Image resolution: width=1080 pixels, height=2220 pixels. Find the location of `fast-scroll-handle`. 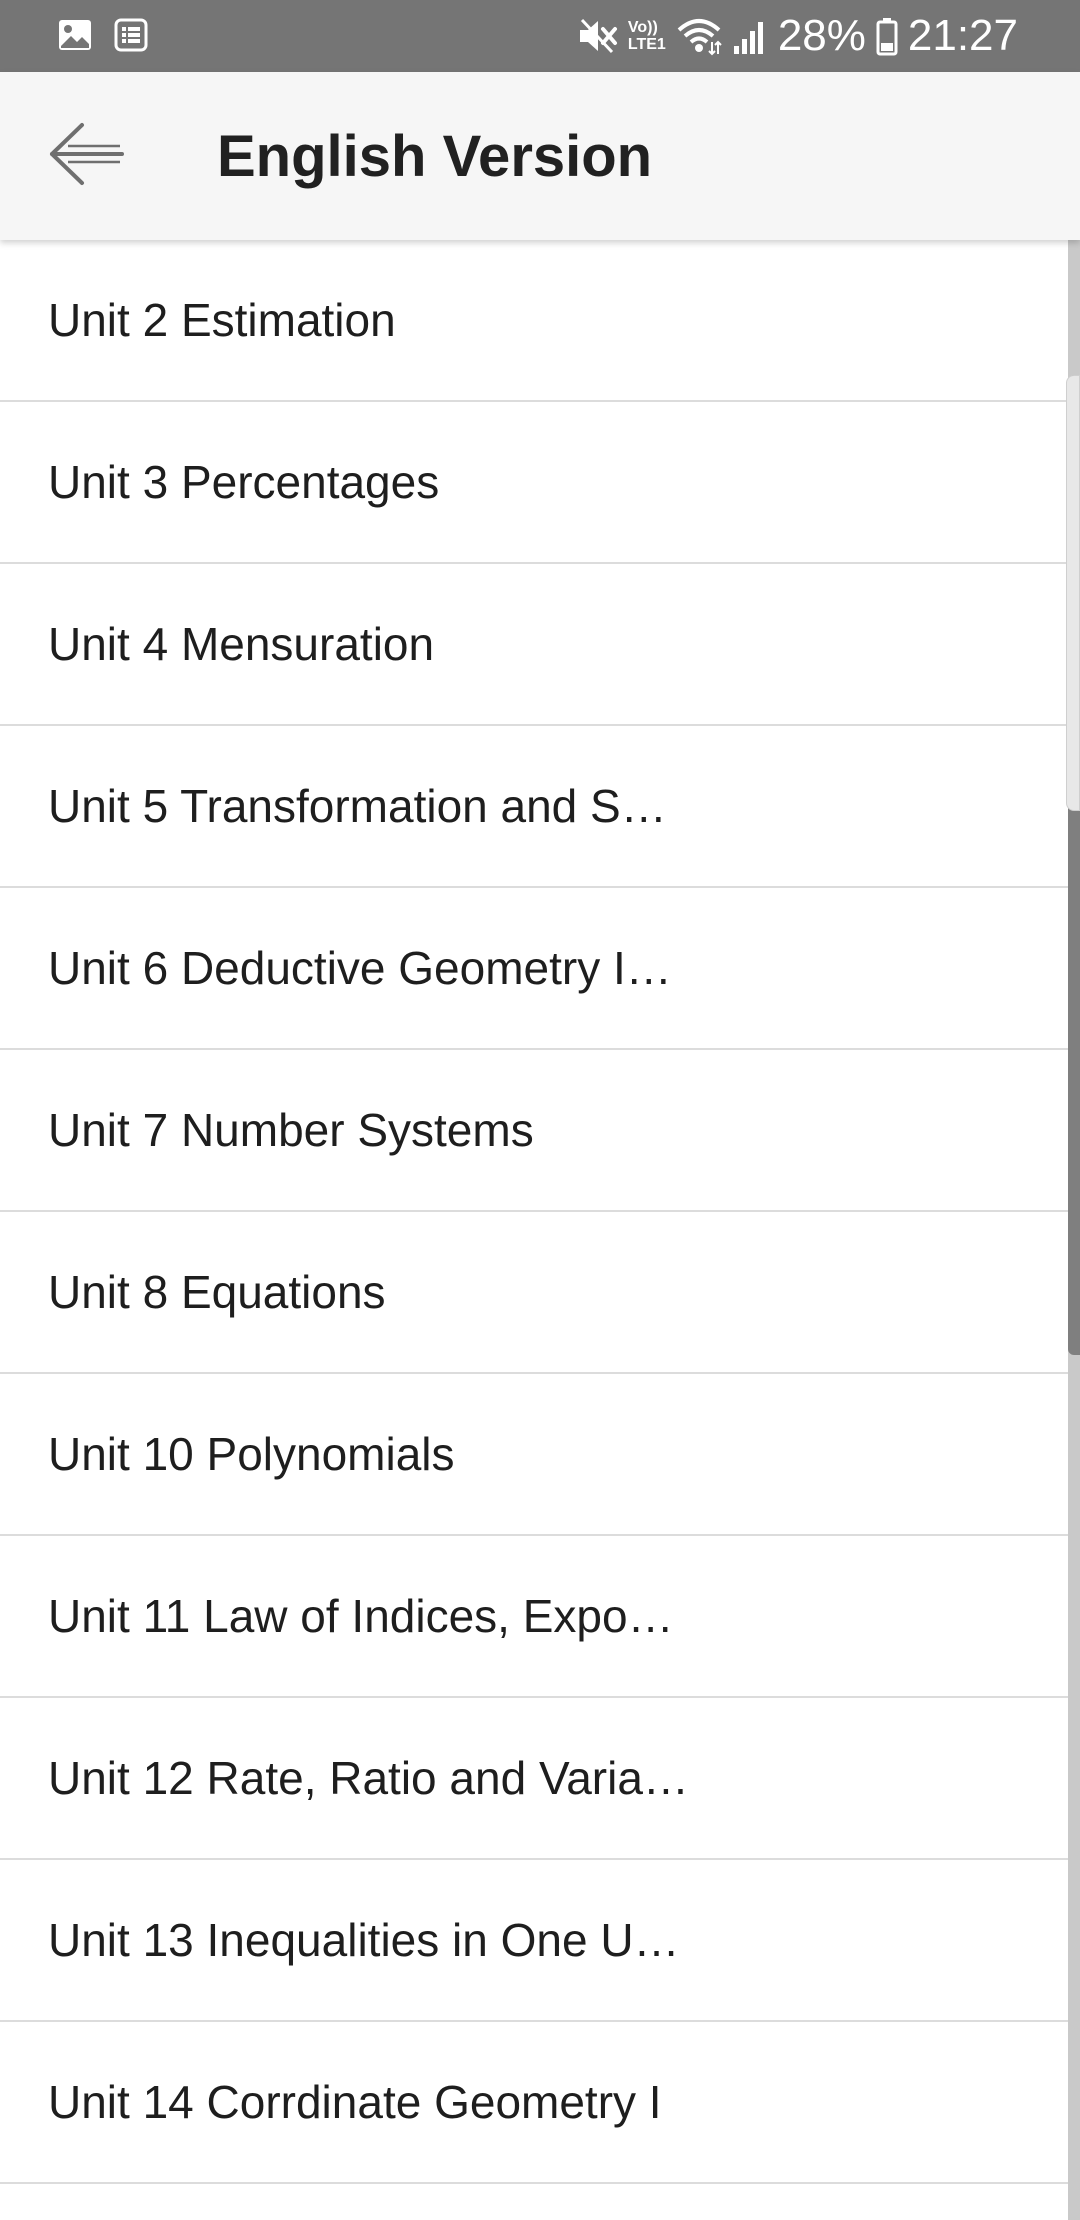

fast-scroll-handle is located at coordinates (1073, 593).